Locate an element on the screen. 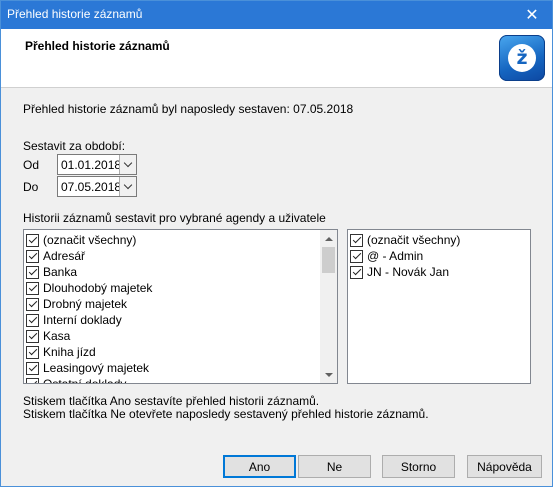 This screenshot has width=553, height=487. agenda-item-label: Drobný majetek is located at coordinates (85, 304).